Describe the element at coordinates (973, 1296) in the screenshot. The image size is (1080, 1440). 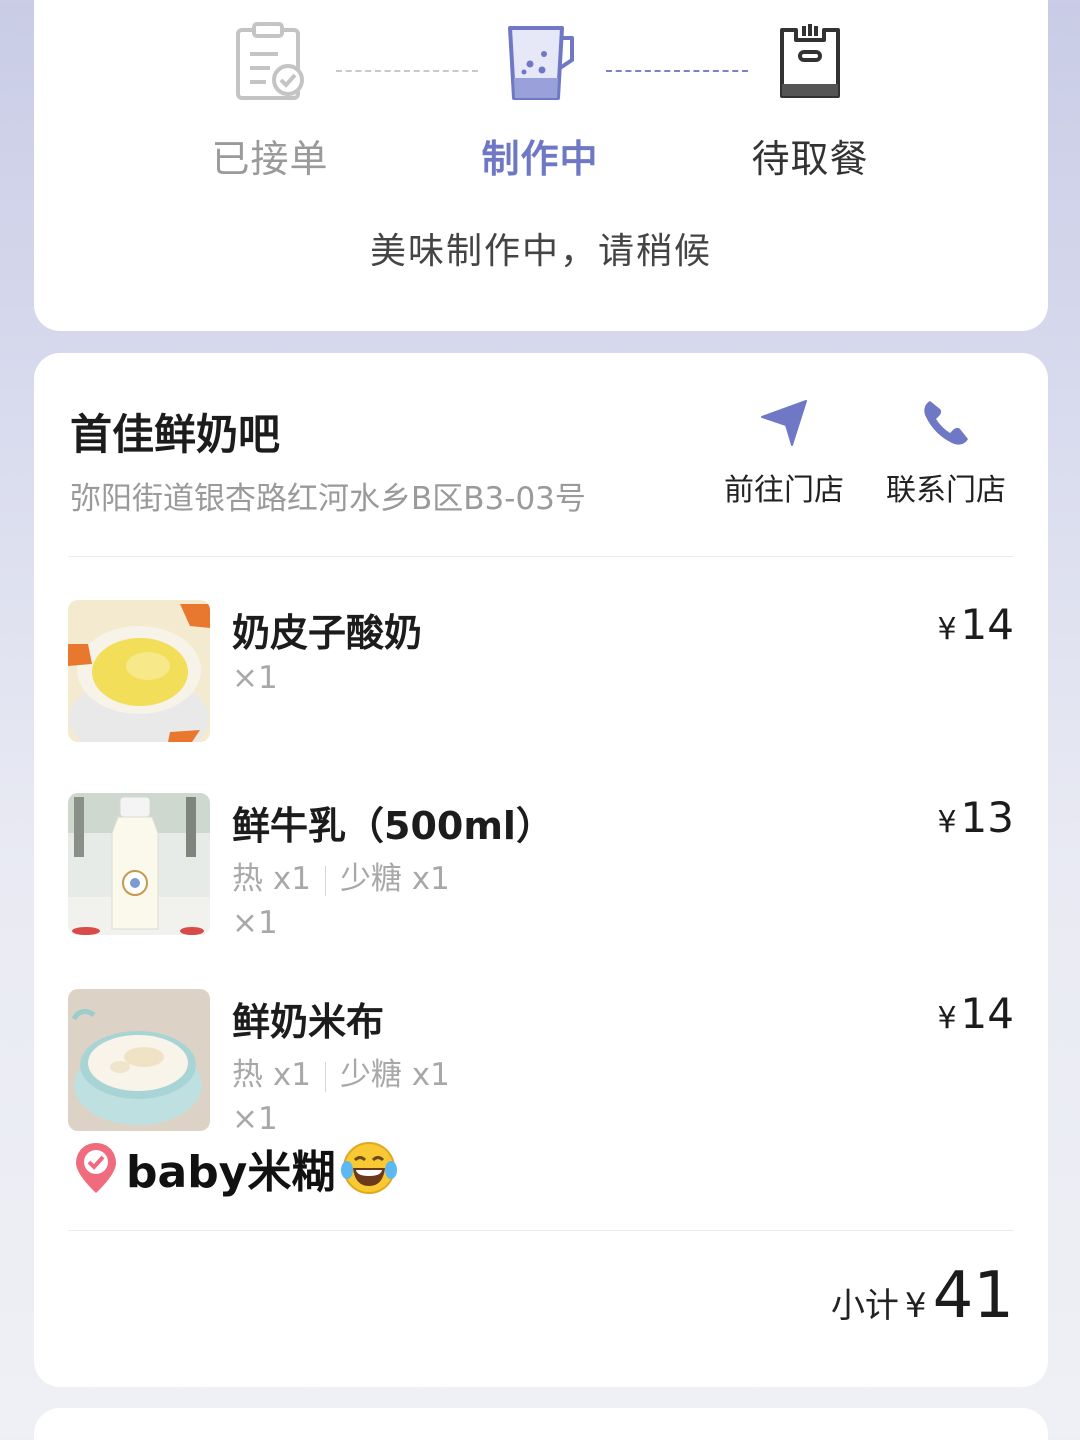
I see `subtotal-amount: 41` at that location.